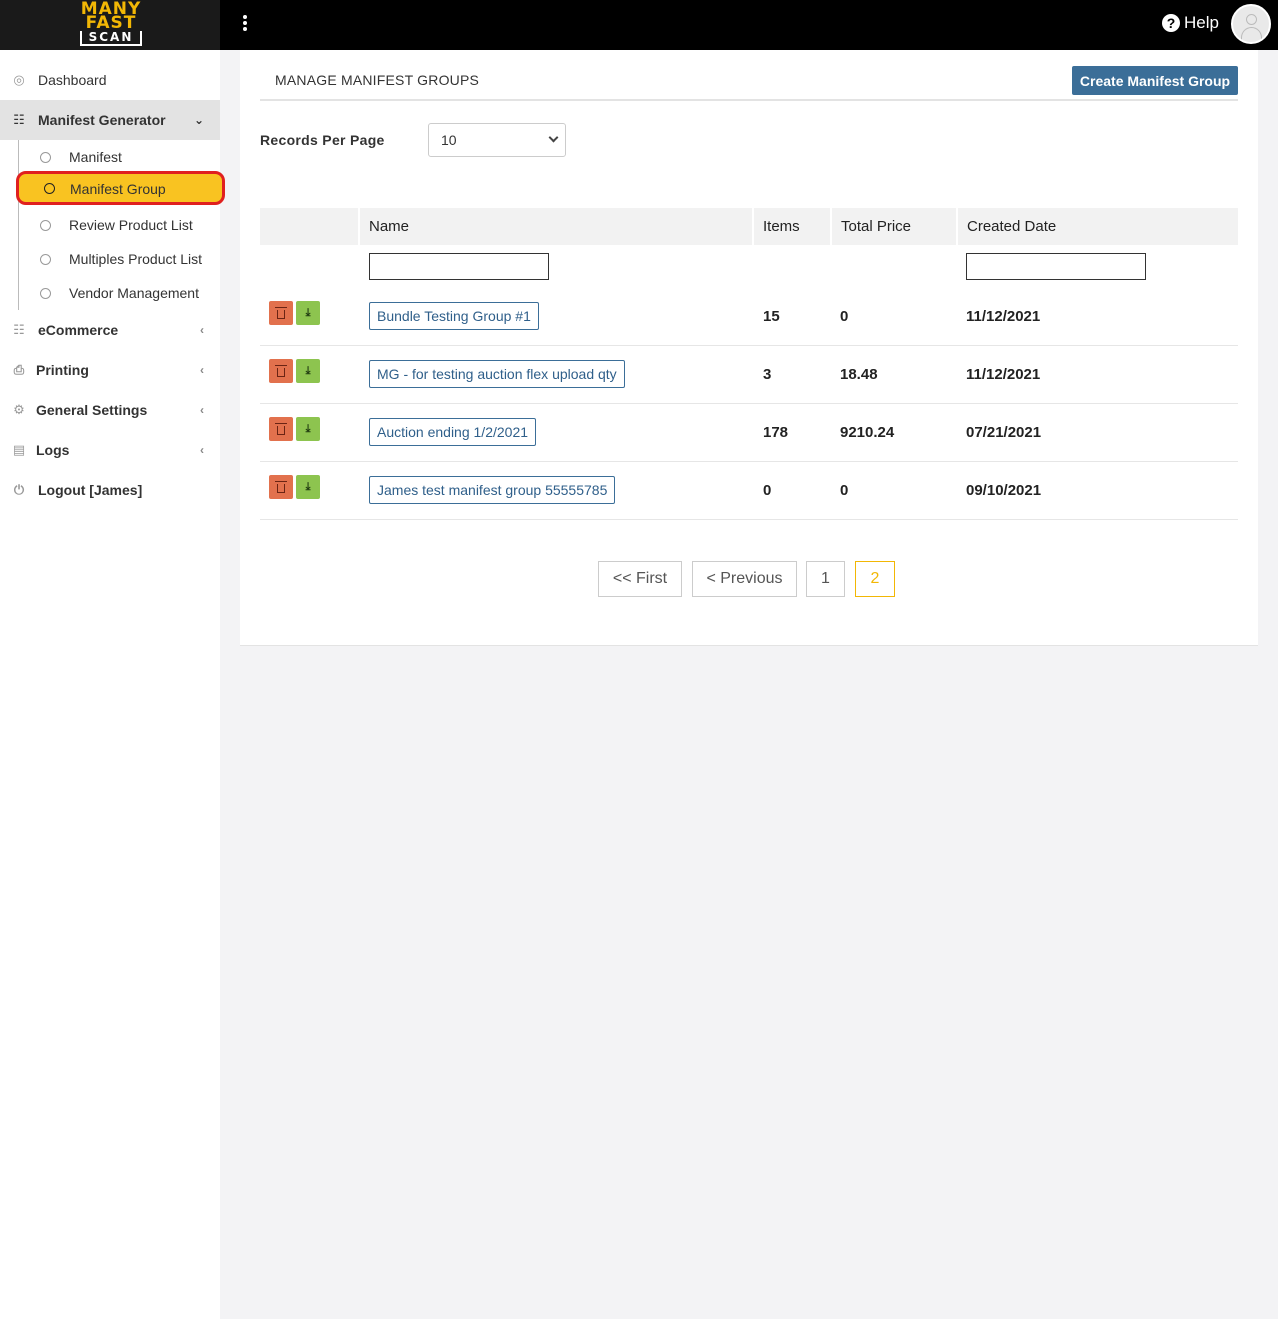 The image size is (1278, 1319). What do you see at coordinates (1056, 266) in the screenshot?
I see `created-date-filter-input` at bounding box center [1056, 266].